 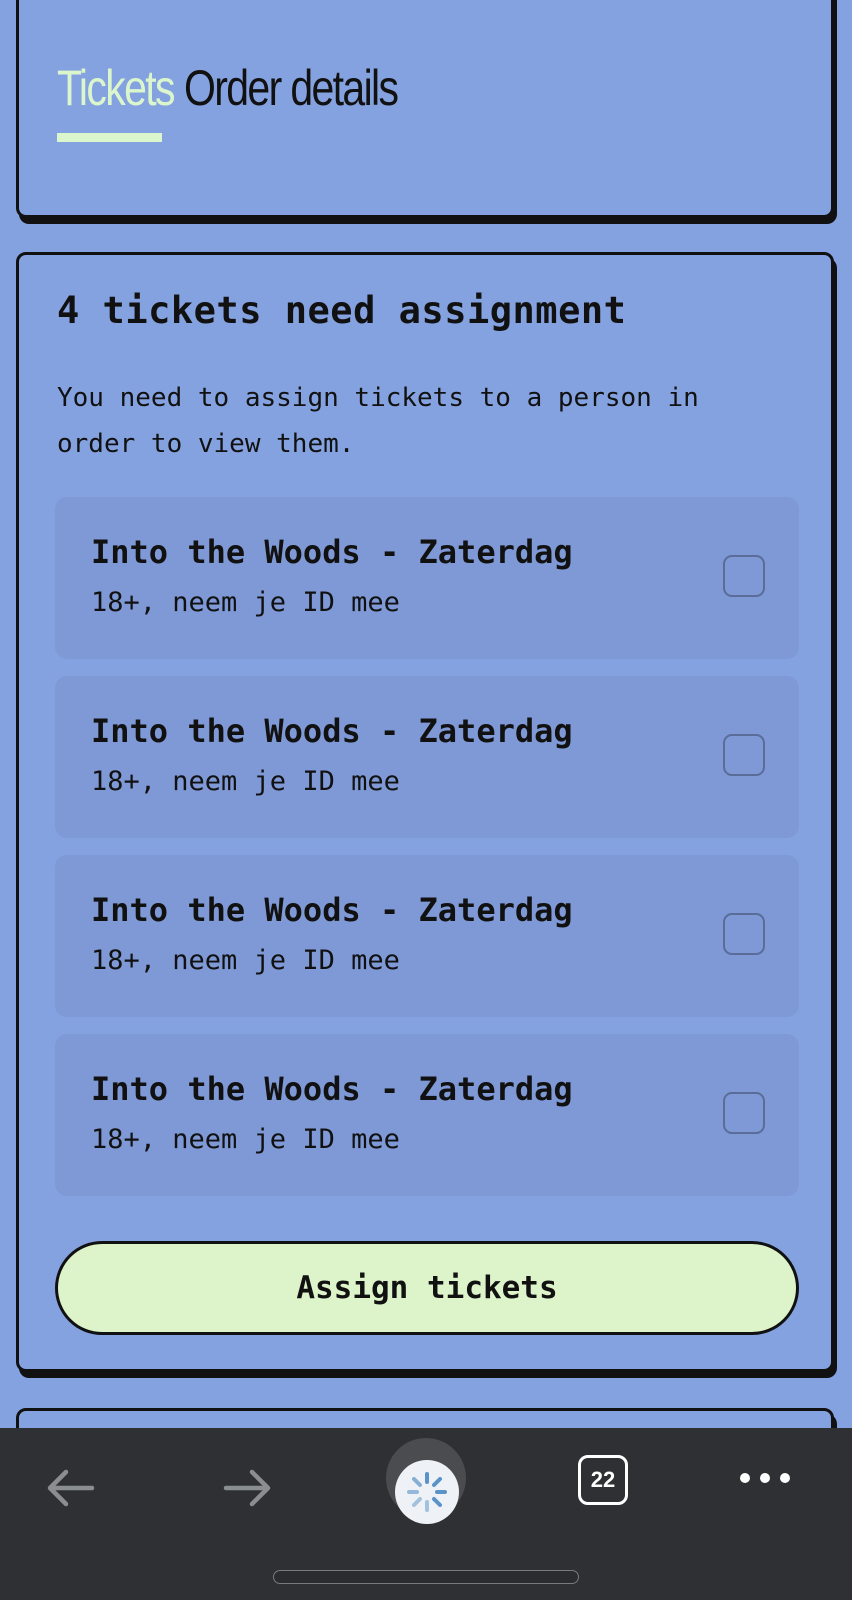 I want to click on tab-tickets: Tickets, so click(x=116, y=88).